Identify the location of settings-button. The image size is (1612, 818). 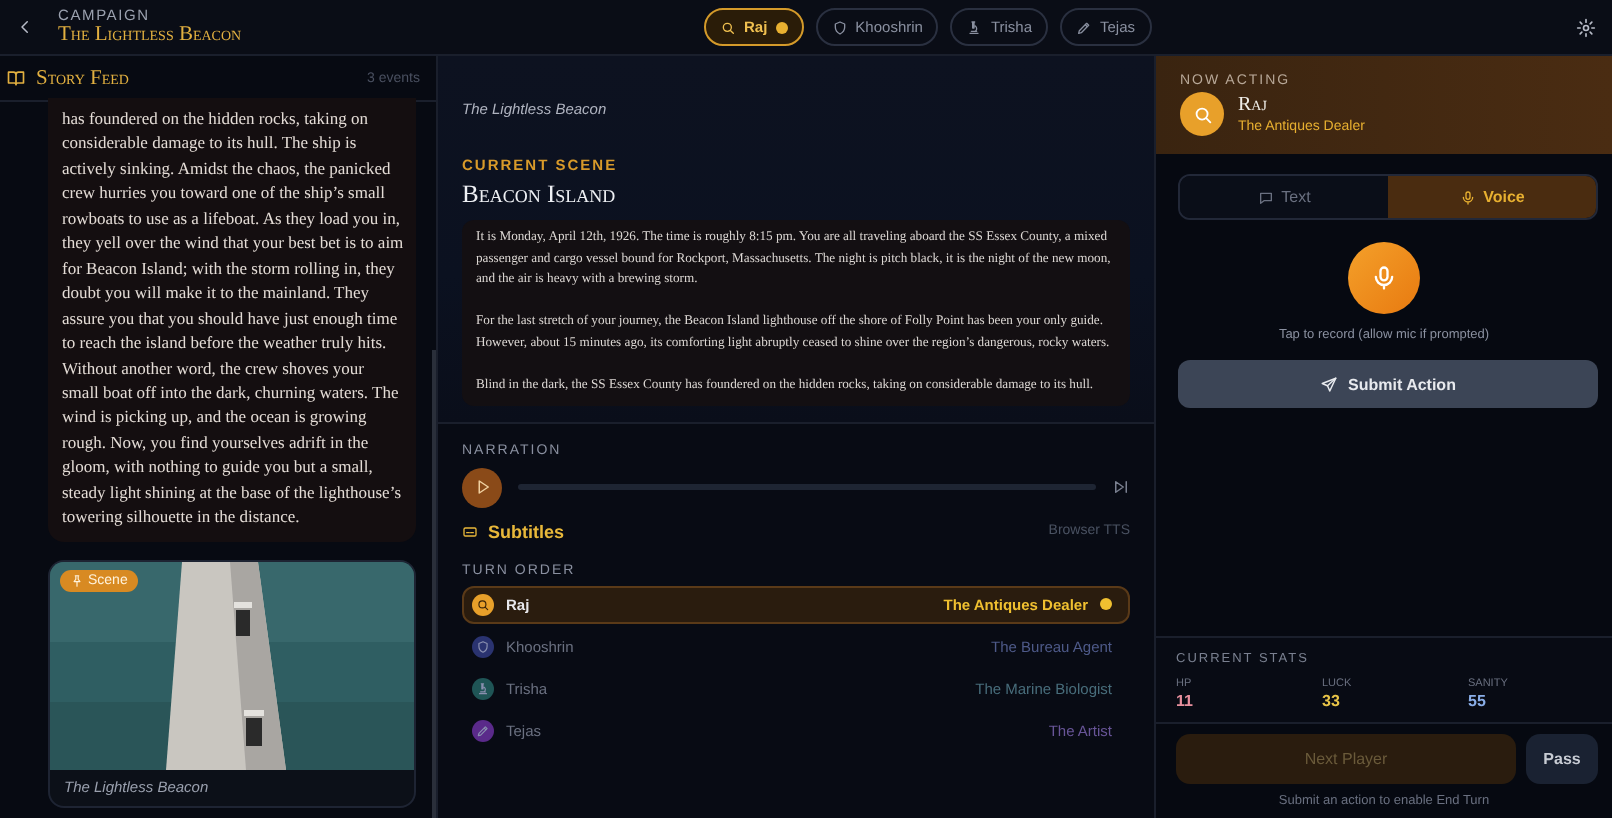
(1586, 27).